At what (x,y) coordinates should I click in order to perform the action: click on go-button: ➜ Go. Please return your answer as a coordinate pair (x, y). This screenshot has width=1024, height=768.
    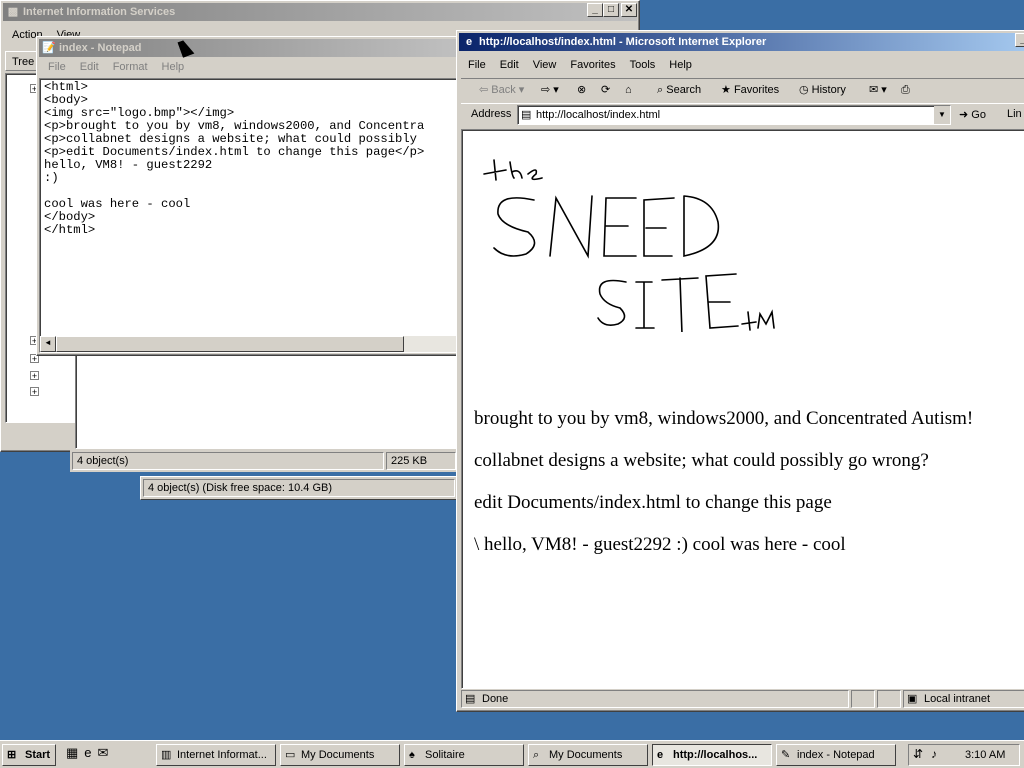
    Looking at the image, I should click on (972, 114).